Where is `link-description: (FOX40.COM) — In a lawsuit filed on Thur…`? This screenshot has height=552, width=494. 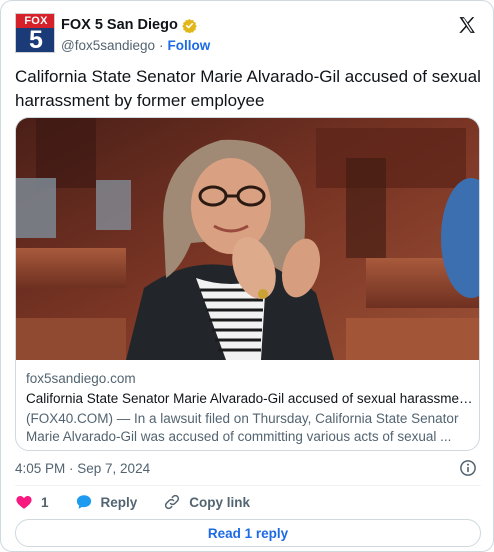 link-description: (FOX40.COM) — In a lawsuit filed on Thur… is located at coordinates (242, 427).